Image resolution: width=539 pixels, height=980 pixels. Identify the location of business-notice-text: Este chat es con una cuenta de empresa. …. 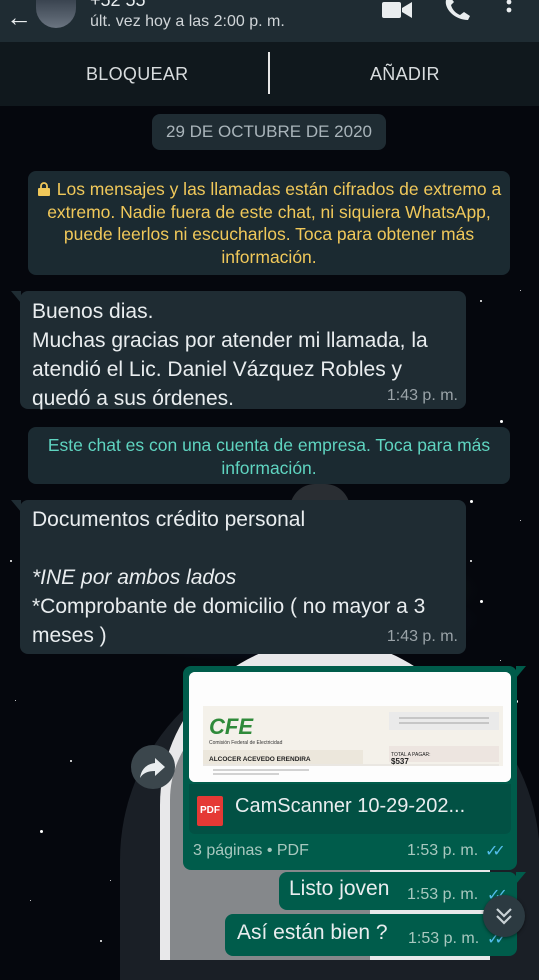
(269, 456).